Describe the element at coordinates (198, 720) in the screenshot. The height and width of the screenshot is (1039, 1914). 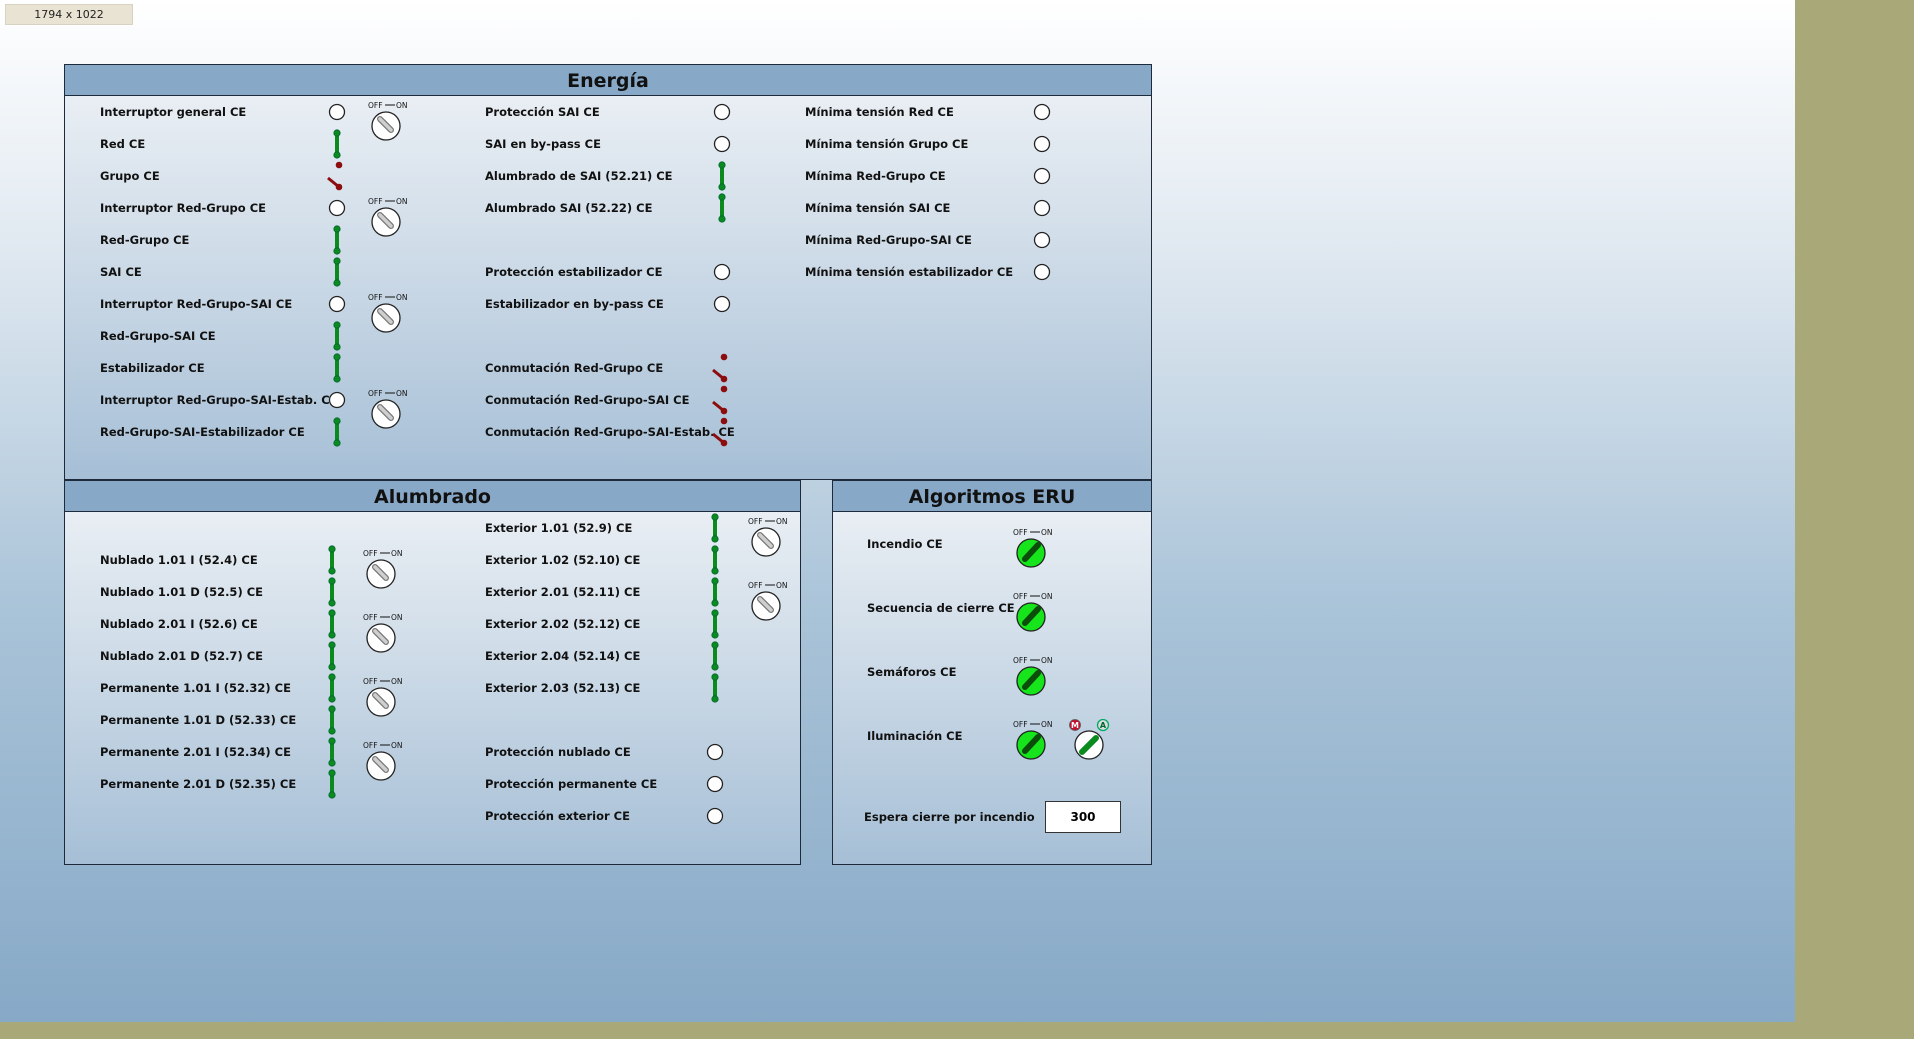
I see `row-label: Permanente 1.01 D (52.33) CE` at that location.